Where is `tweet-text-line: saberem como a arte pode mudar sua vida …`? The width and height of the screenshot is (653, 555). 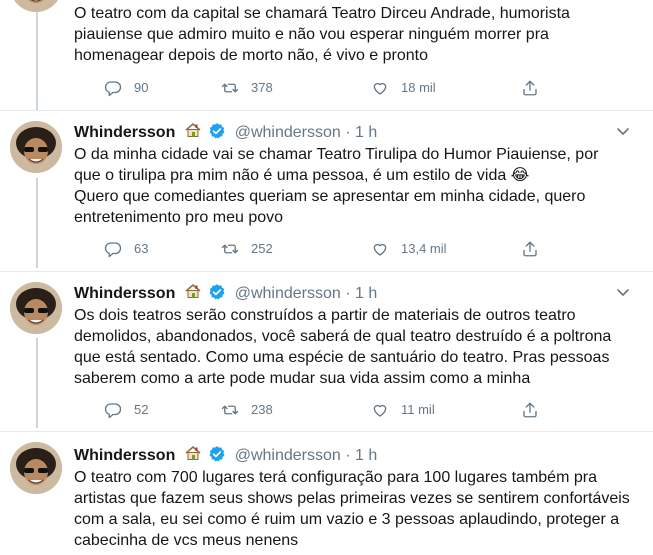
tweet-text-line: saberem como a arte pode mudar sua vida … is located at coordinates (302, 378).